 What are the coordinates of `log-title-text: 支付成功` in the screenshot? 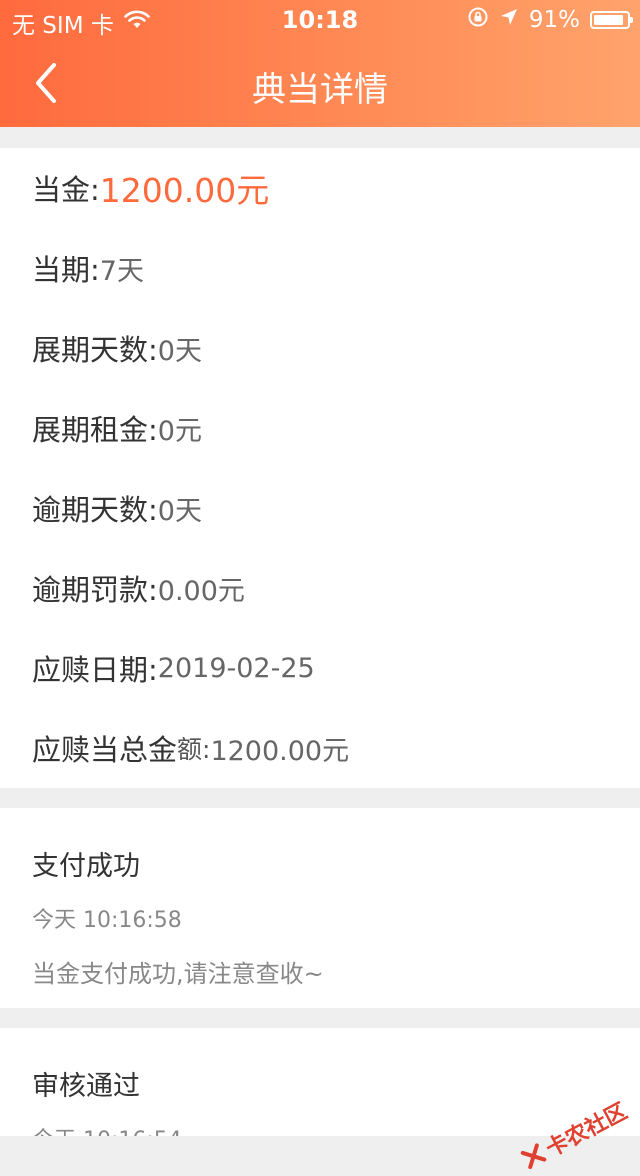 It's located at (86, 866).